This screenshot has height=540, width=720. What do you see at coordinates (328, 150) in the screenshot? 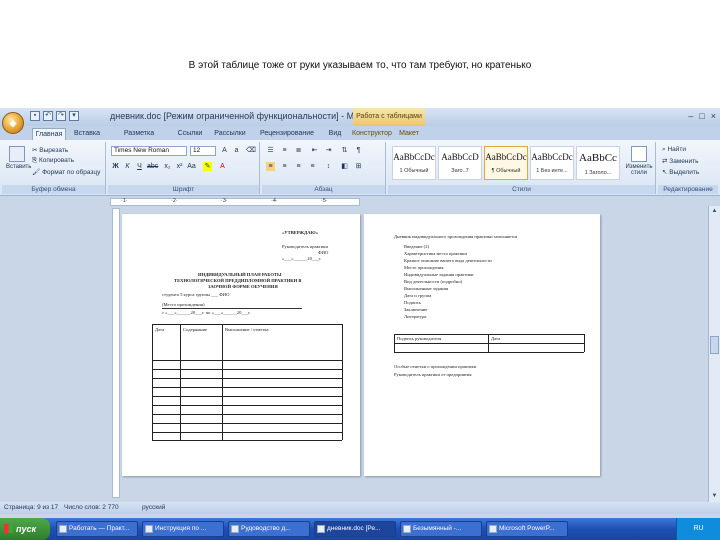
I see `increase-indent-icon: ⇥` at bounding box center [328, 150].